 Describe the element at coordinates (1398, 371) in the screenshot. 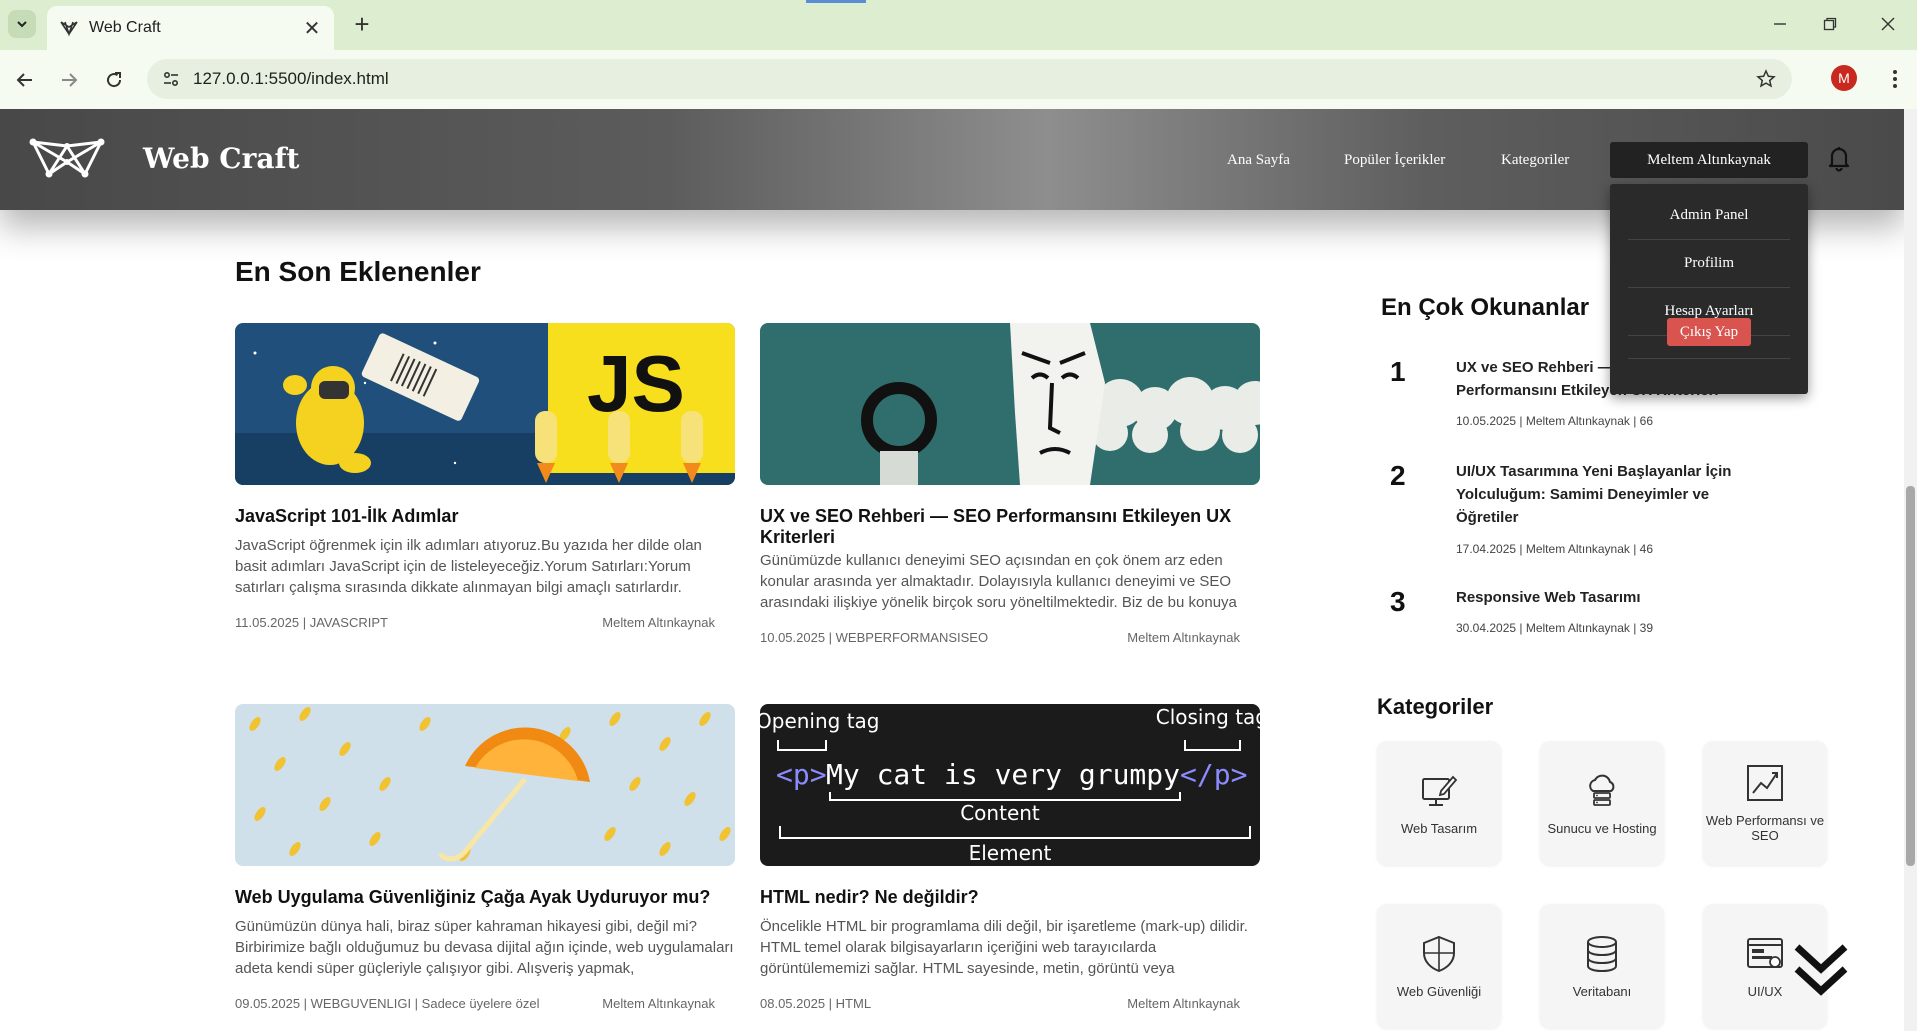

I see `popular-rank: 1` at that location.